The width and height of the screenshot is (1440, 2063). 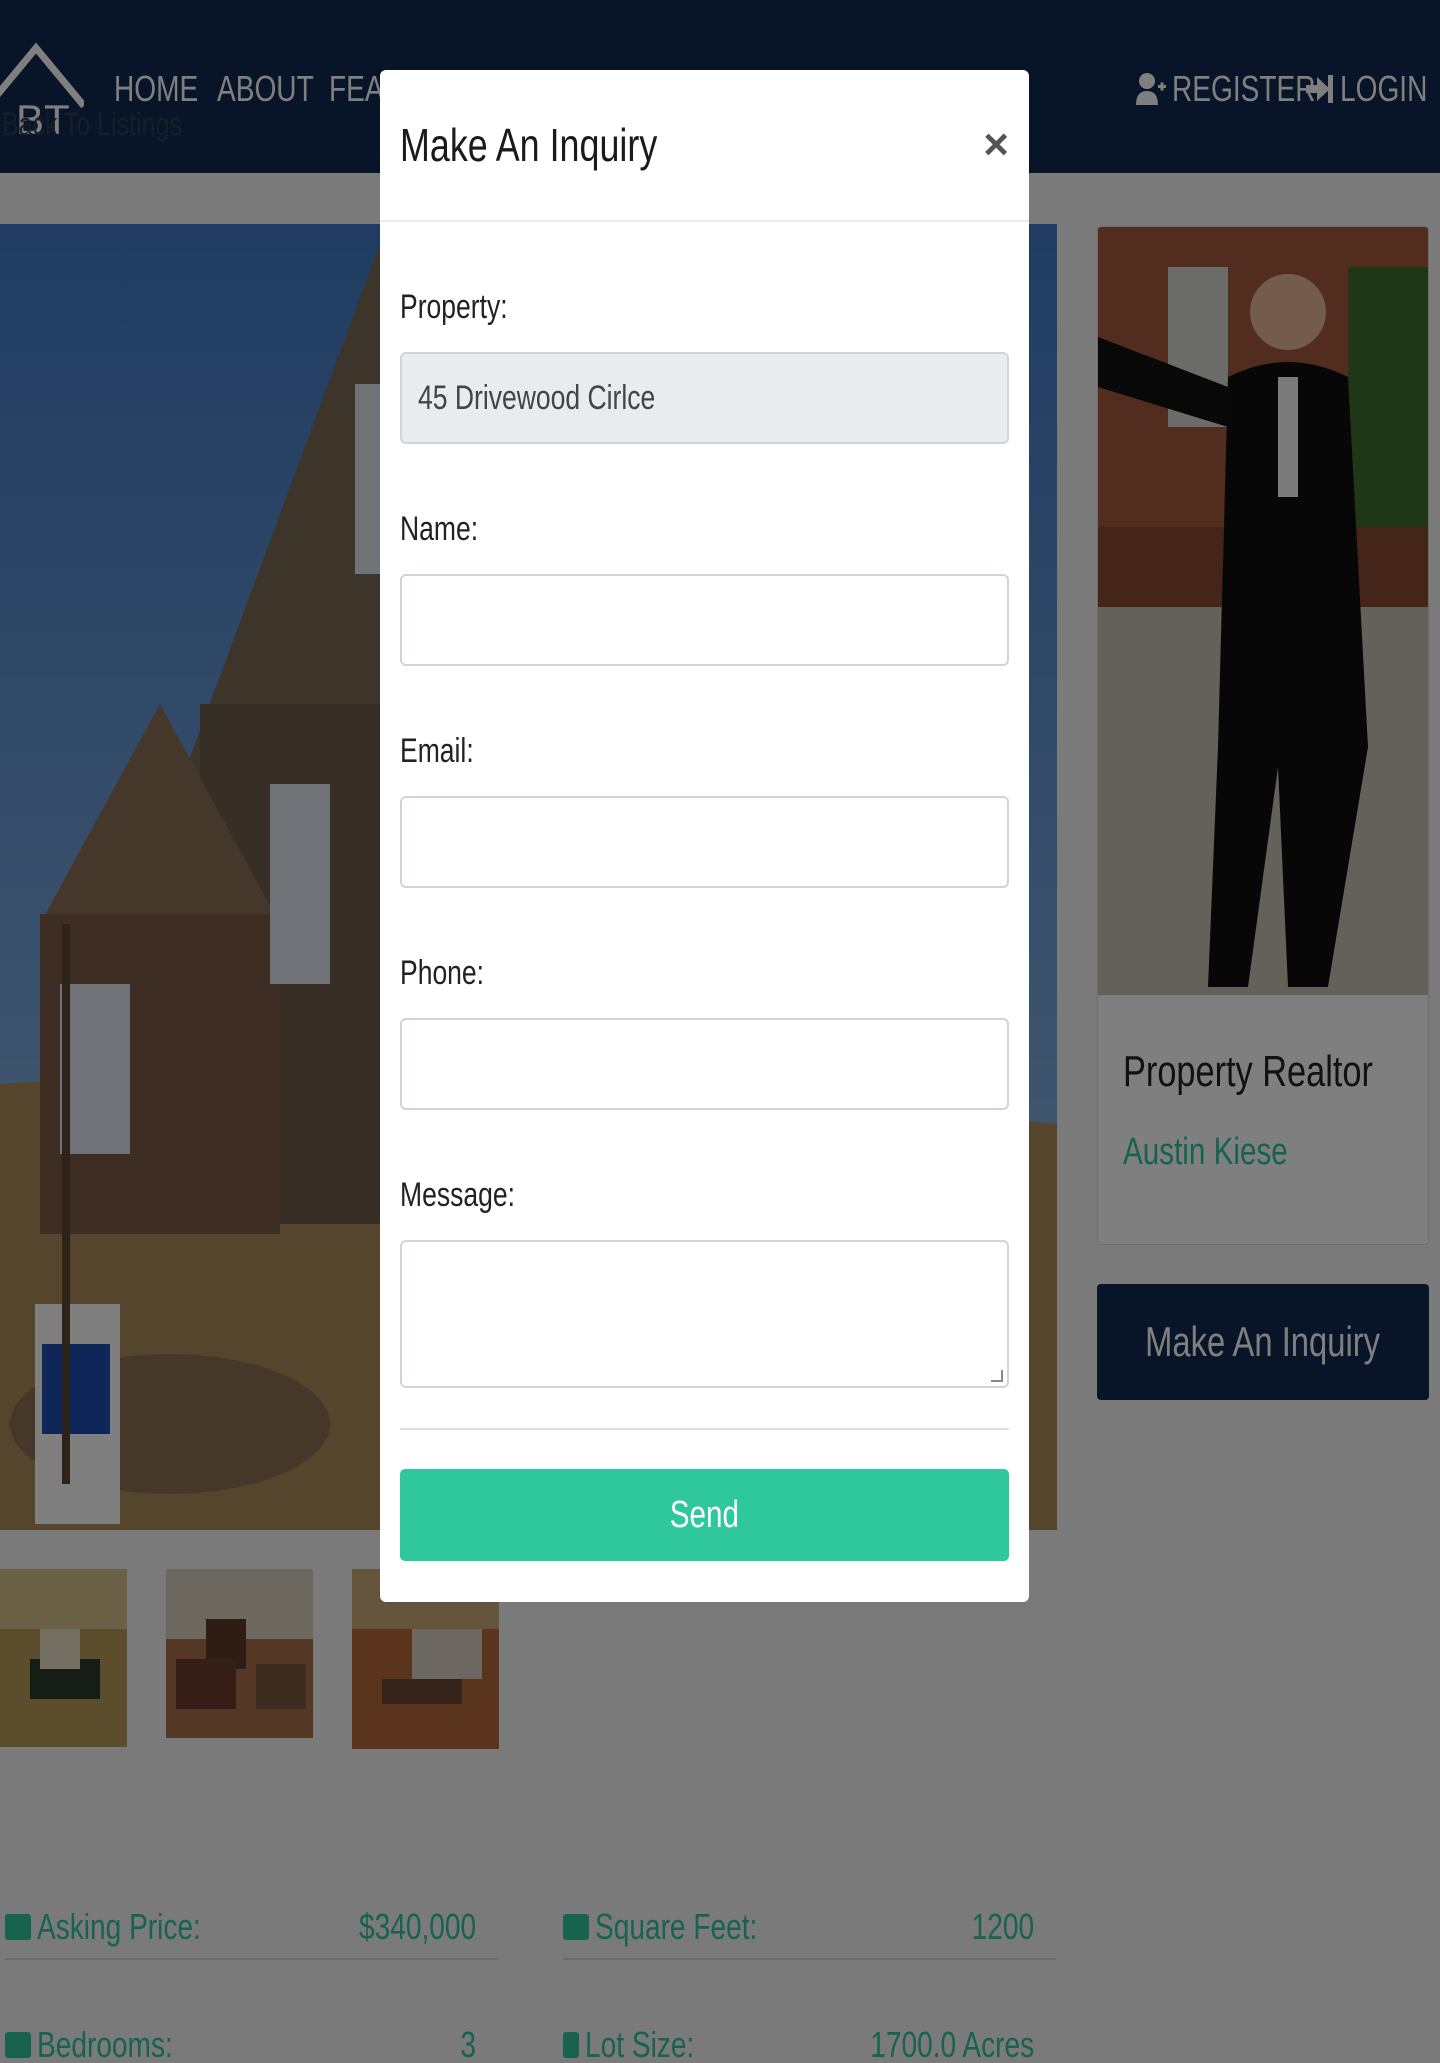 What do you see at coordinates (704, 842) in the screenshot?
I see `email-field` at bounding box center [704, 842].